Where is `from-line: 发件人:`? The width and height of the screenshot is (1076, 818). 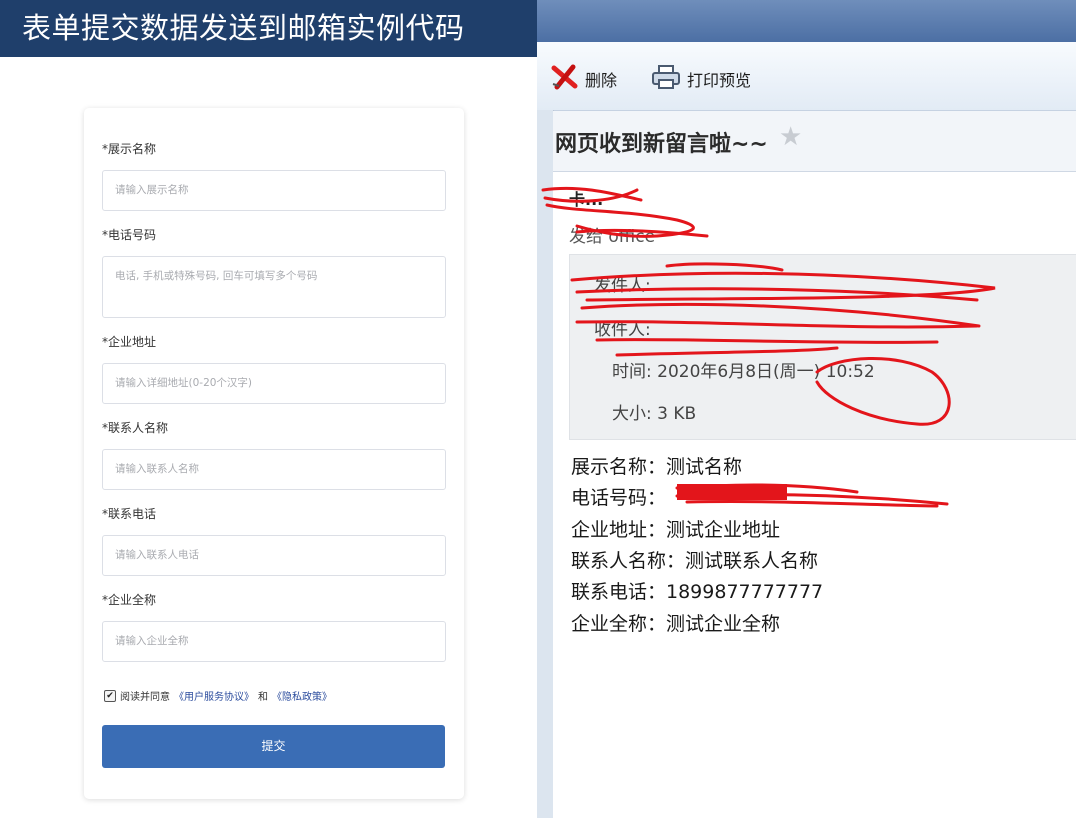 from-line: 发件人: is located at coordinates (622, 286).